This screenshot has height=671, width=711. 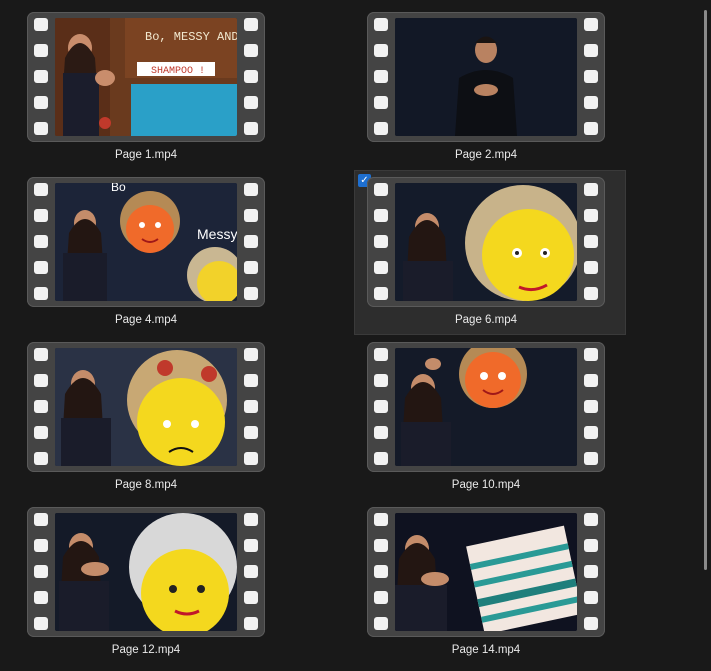 I want to click on video-thumbnail: Bo, MESSY AND SHAMPOO !, so click(x=146, y=77).